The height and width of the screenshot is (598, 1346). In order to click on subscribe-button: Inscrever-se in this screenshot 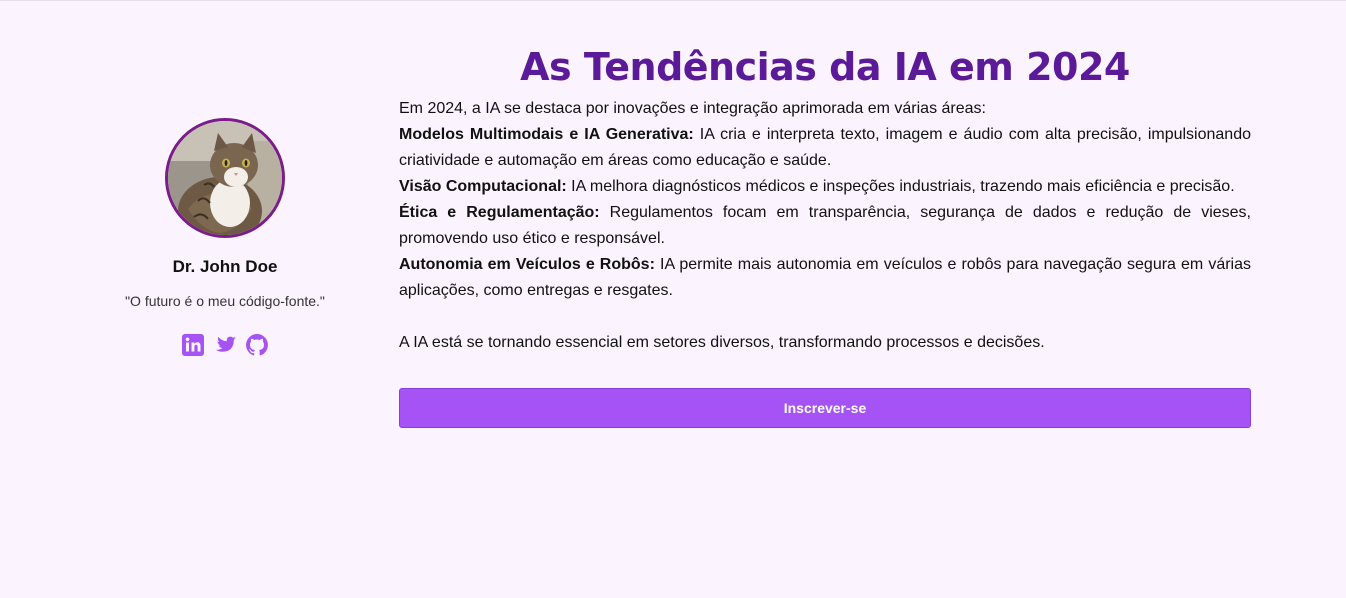, I will do `click(825, 408)`.